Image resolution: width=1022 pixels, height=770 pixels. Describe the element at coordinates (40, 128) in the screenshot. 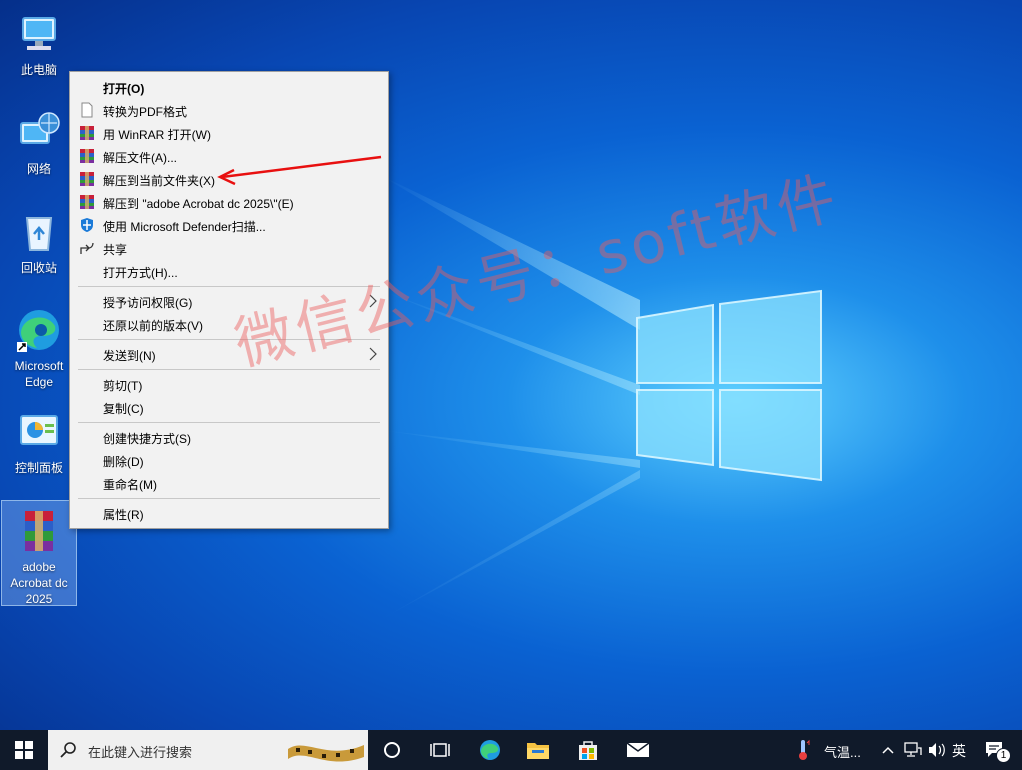

I see `network-icon` at that location.